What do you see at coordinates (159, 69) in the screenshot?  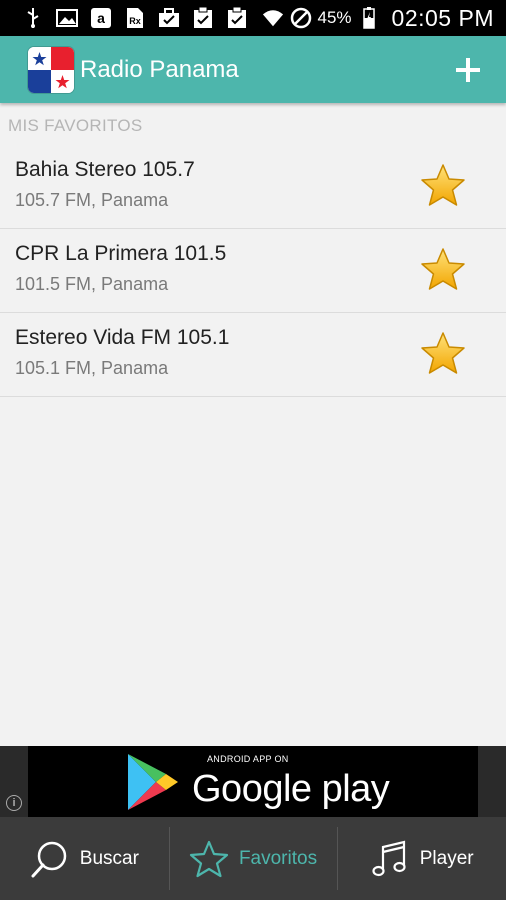 I see `app-title: Radio Panama` at bounding box center [159, 69].